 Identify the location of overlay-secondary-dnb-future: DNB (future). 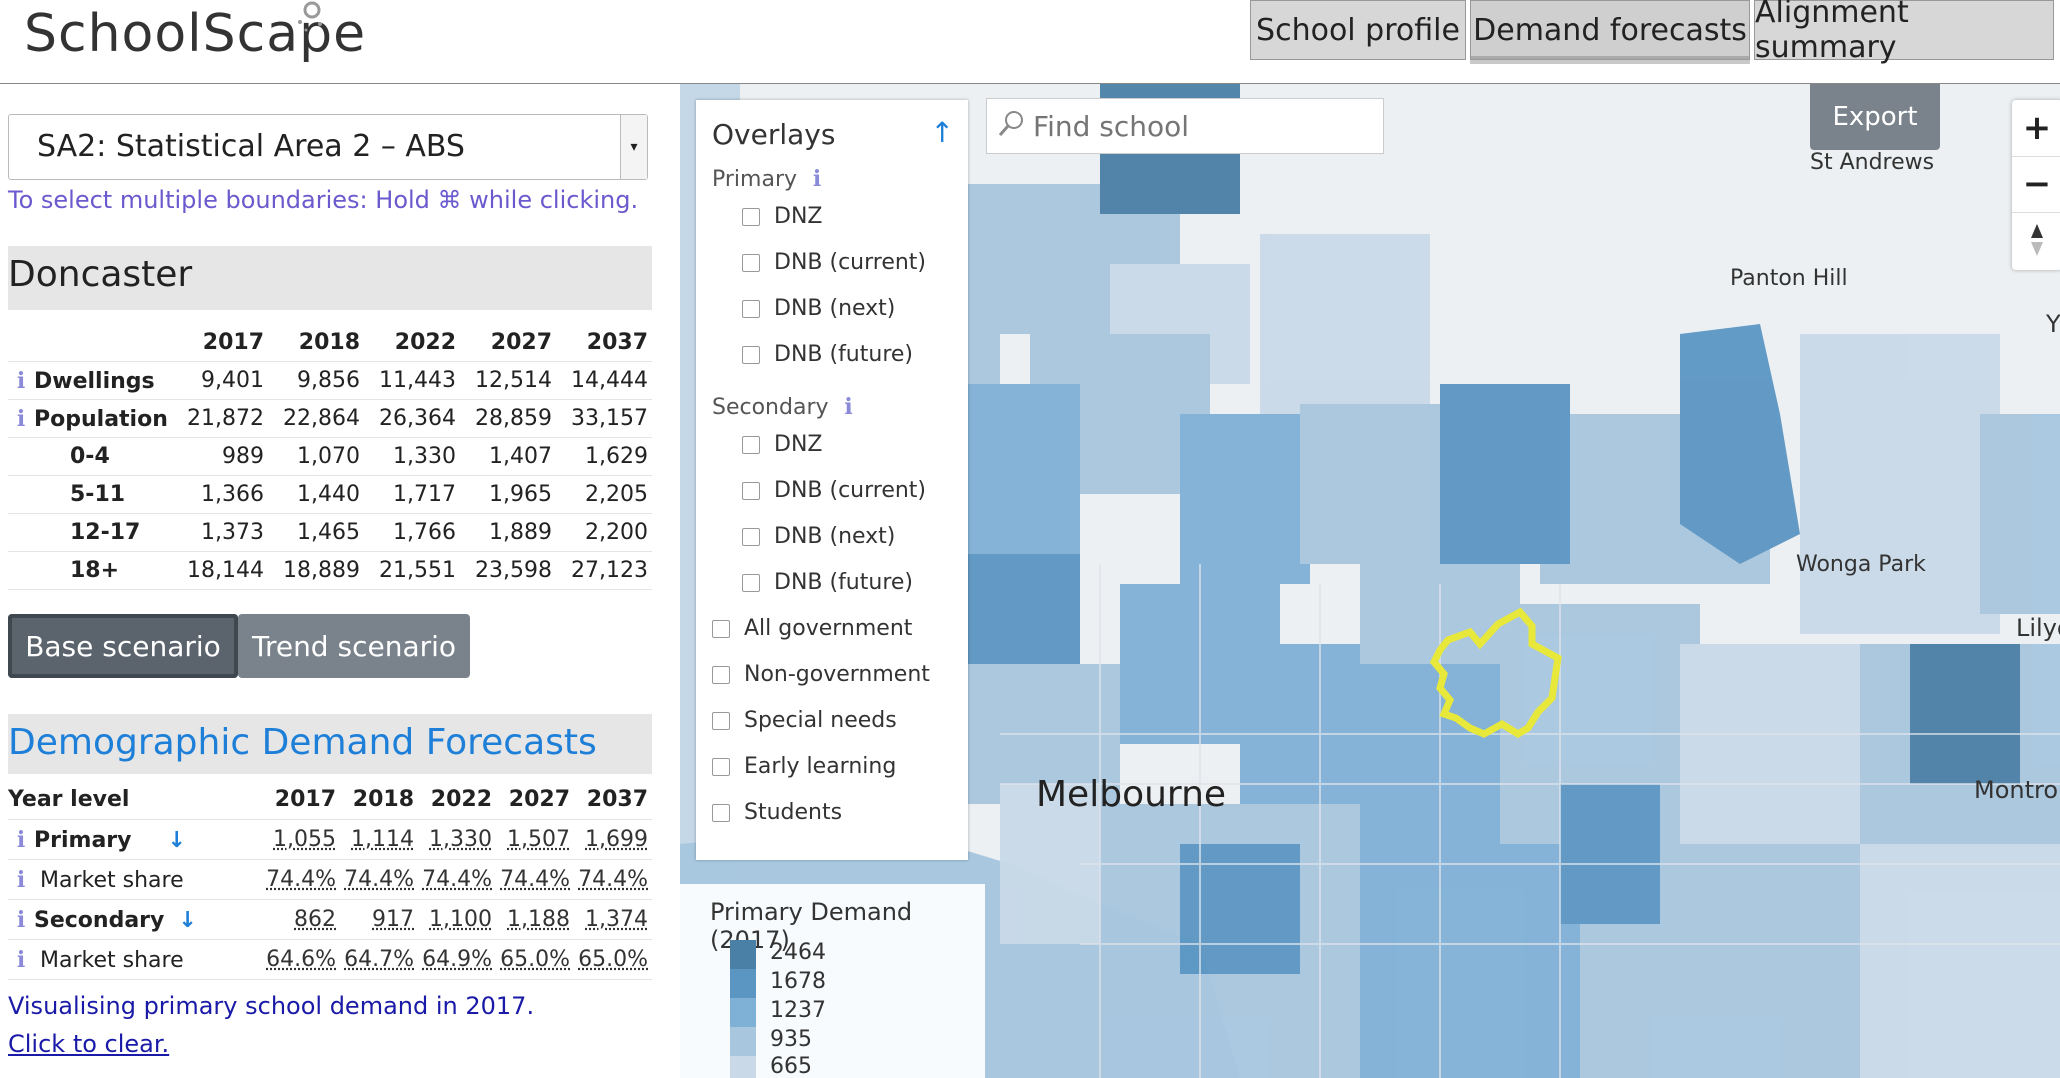
(827, 582).